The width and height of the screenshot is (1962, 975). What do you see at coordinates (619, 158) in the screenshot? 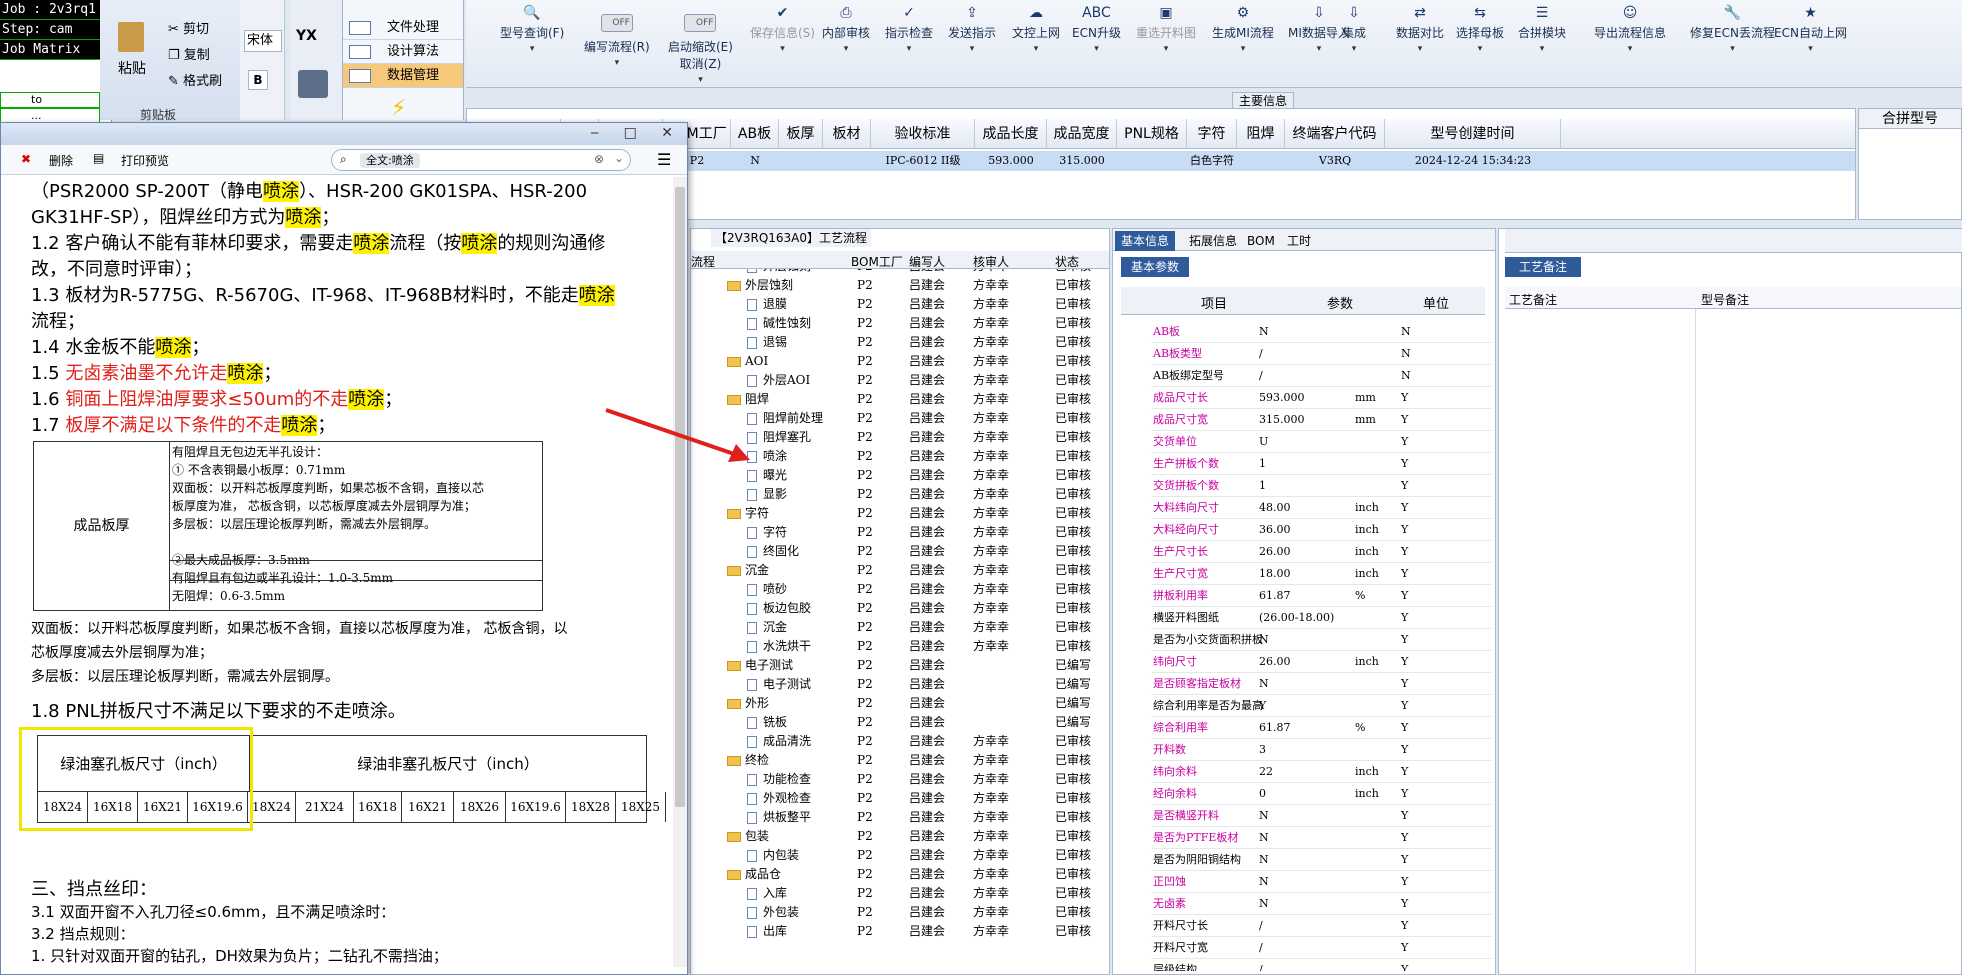
I see `chevron-down-icon: ⌄` at bounding box center [619, 158].